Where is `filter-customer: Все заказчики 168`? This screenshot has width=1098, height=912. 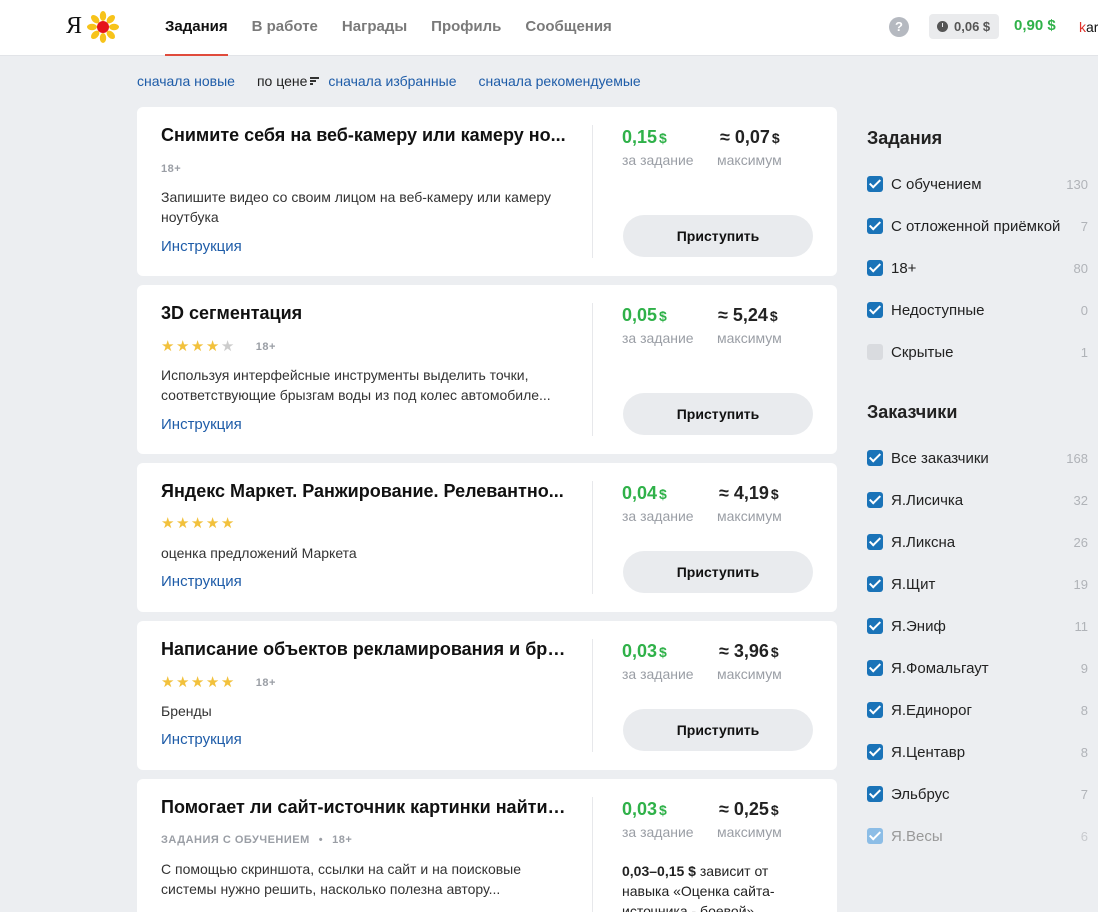
filter-customer: Все заказчики 168 is located at coordinates (977, 458).